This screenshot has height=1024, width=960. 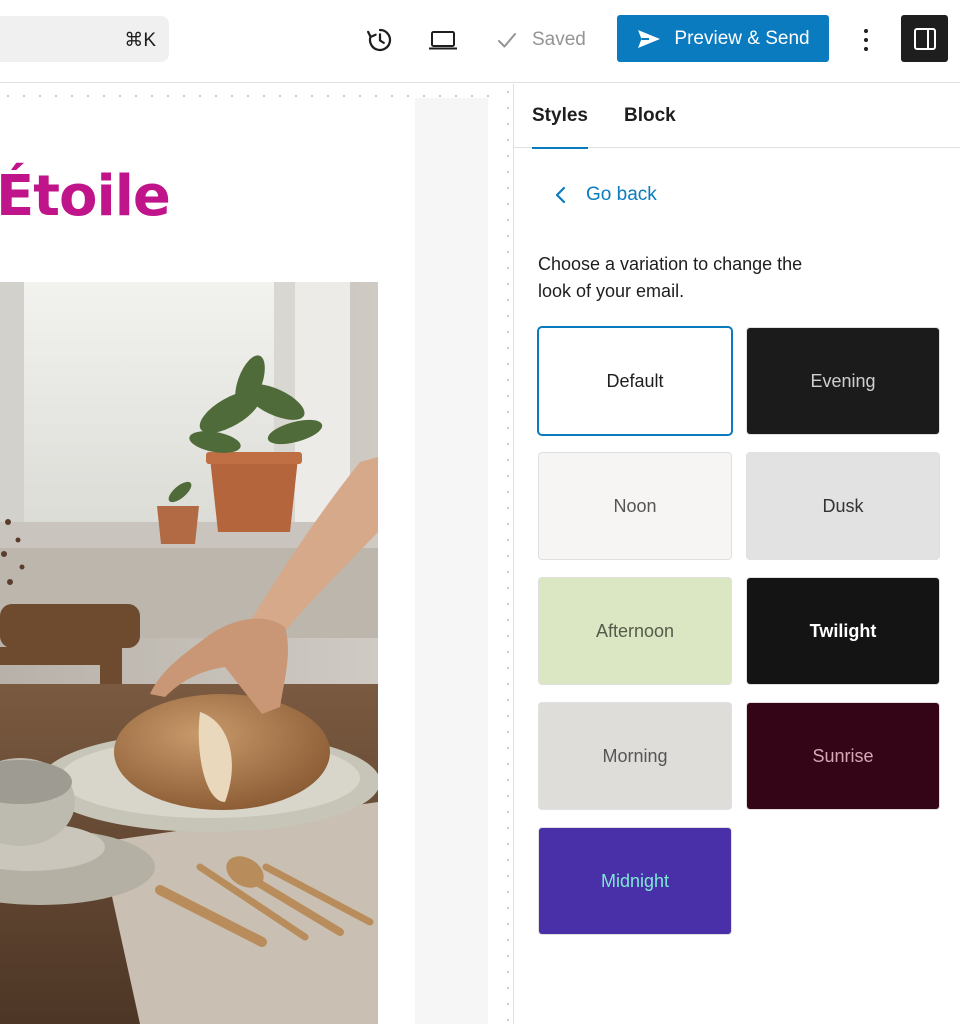 I want to click on tab-styles: Styles, so click(x=560, y=116).